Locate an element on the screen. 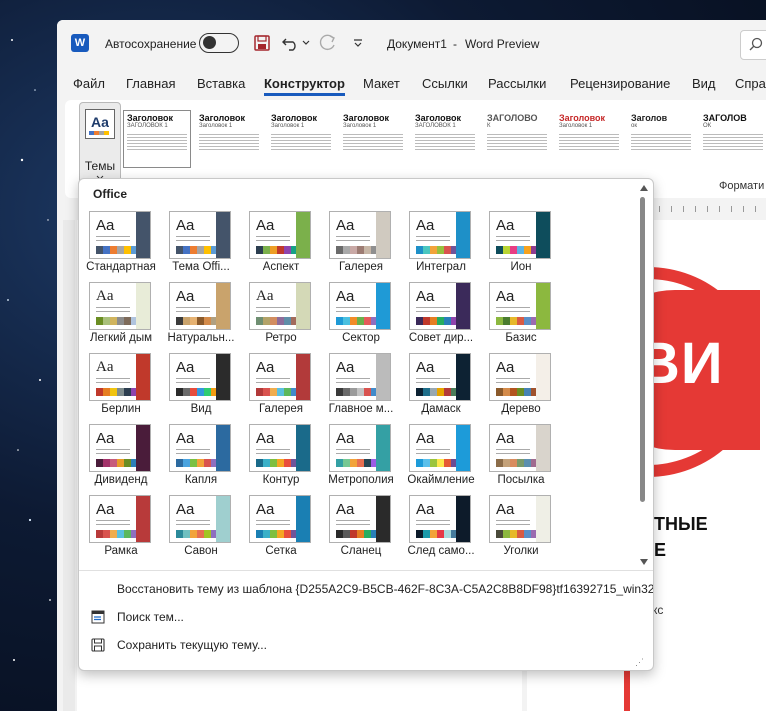  theme-tile: Aa Савон is located at coordinates (202, 529).